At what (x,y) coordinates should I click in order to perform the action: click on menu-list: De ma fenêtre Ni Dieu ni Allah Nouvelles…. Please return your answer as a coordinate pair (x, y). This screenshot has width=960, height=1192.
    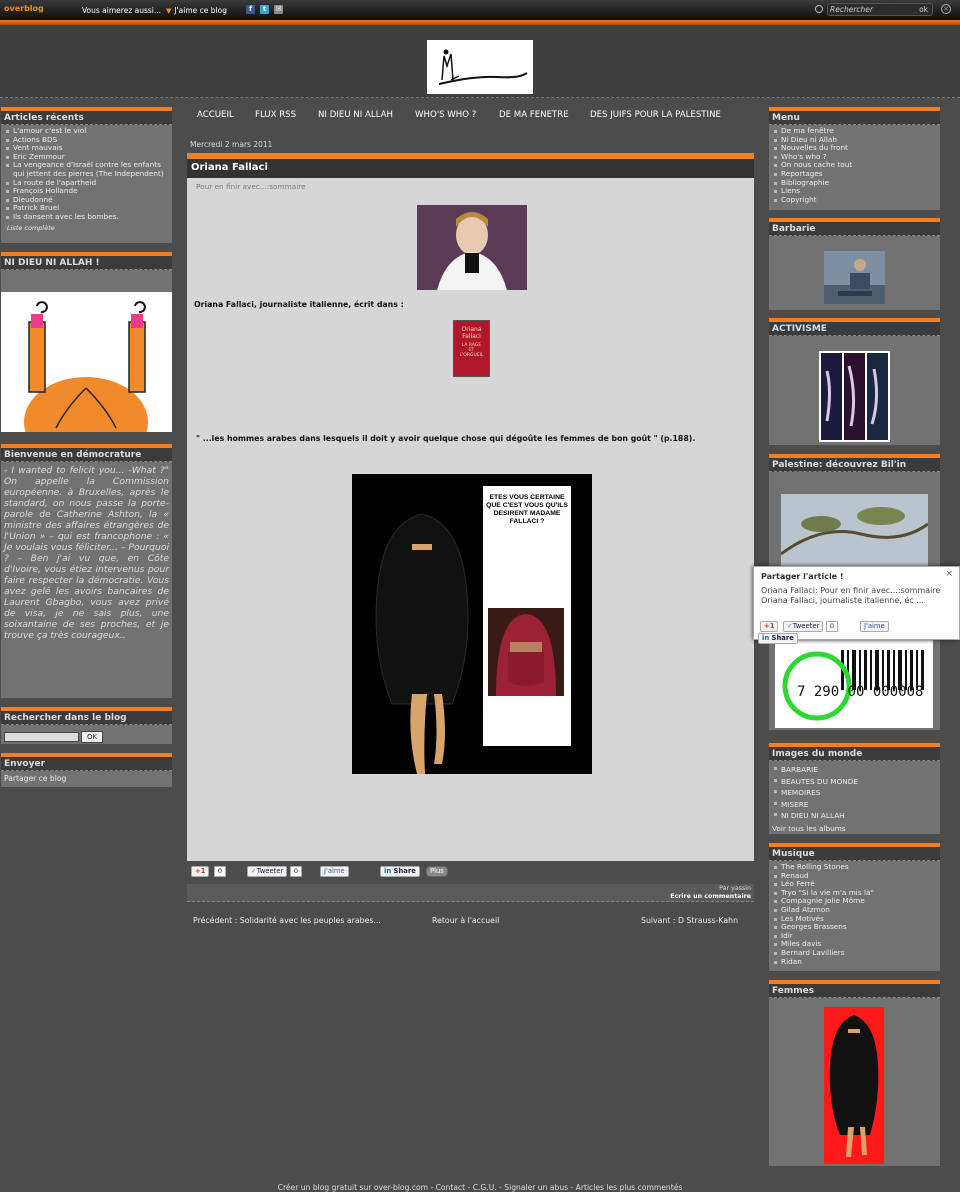
    Looking at the image, I should click on (854, 165).